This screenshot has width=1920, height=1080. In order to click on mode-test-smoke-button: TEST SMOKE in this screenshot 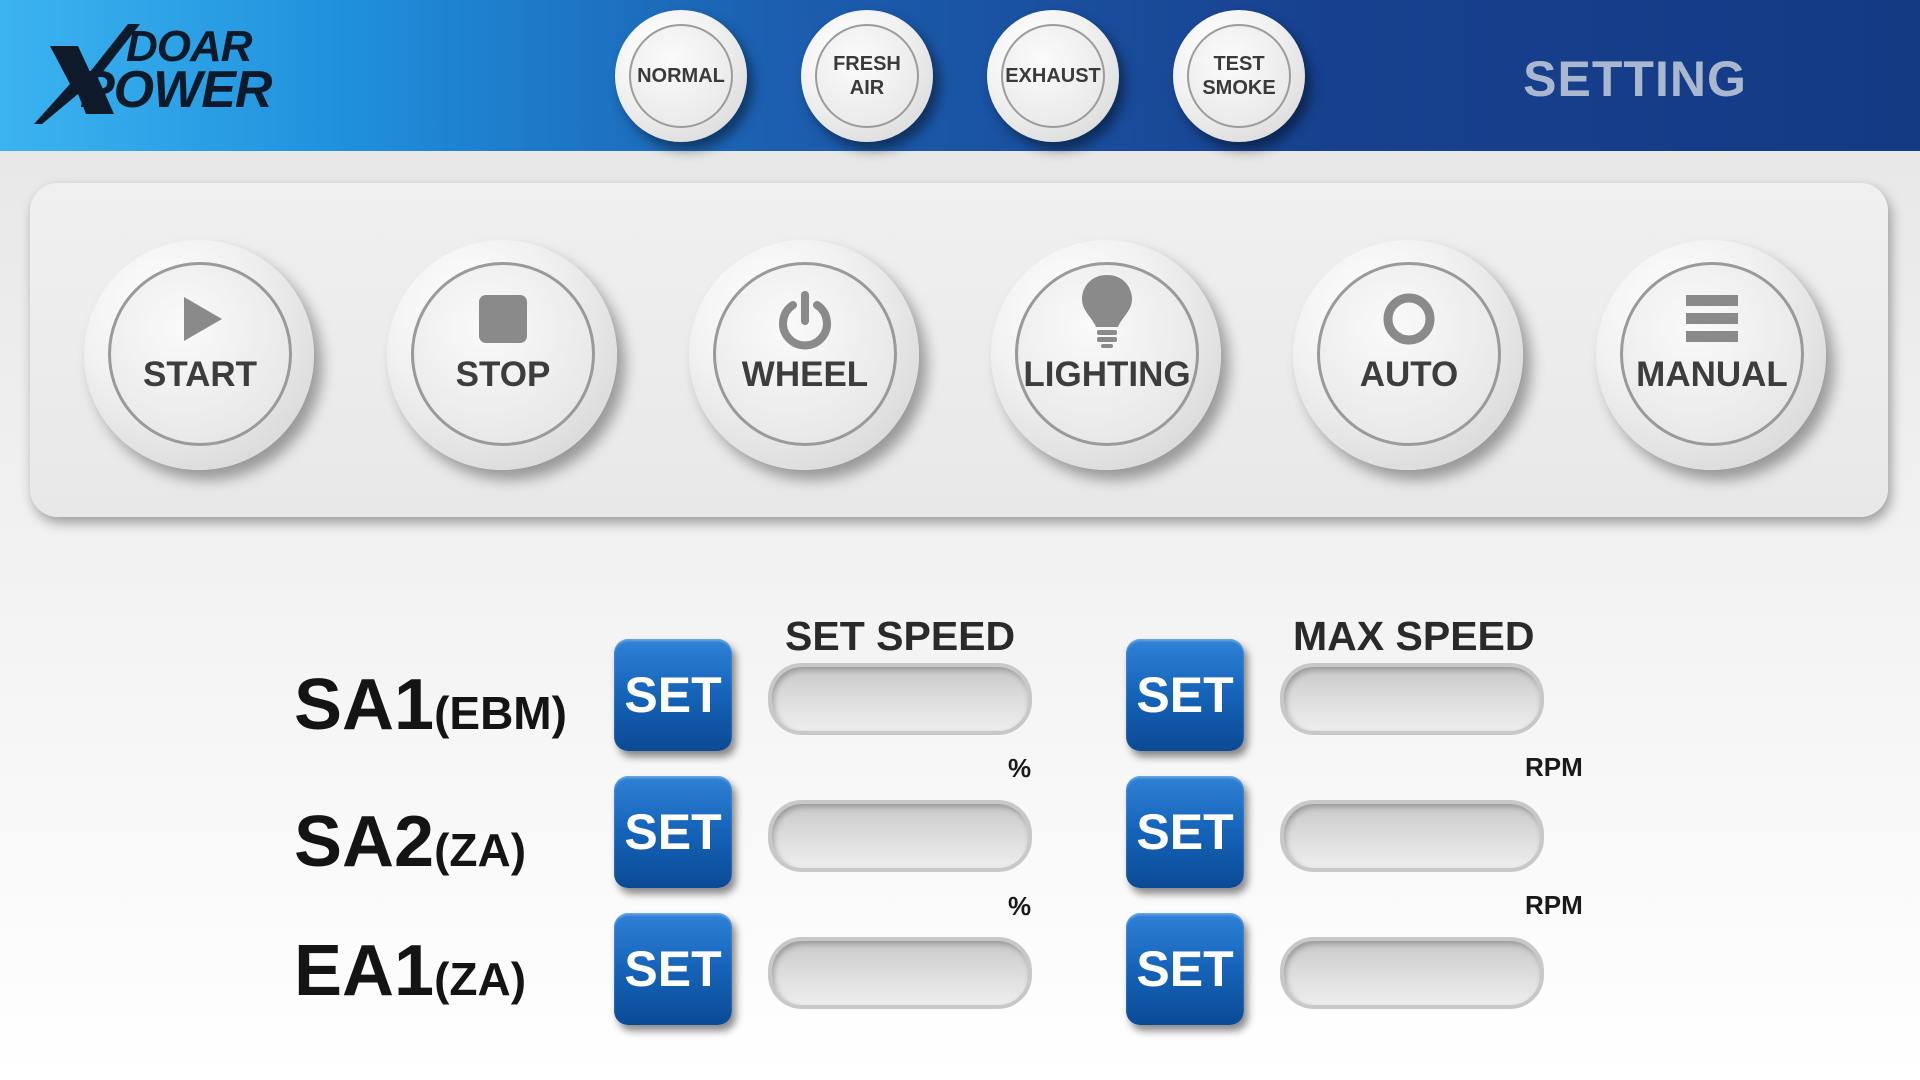, I will do `click(1239, 76)`.